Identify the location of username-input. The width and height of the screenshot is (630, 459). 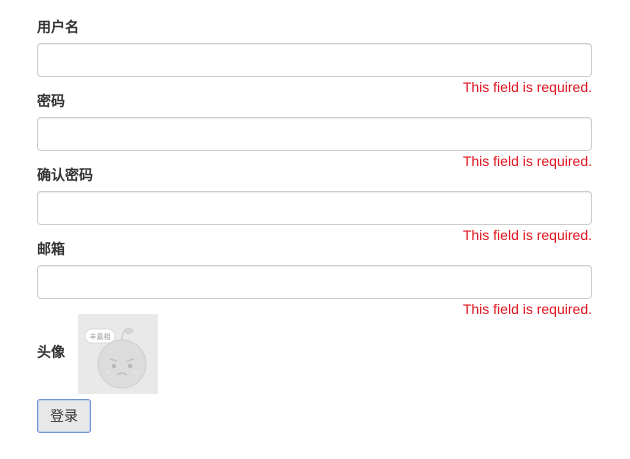
(314, 60).